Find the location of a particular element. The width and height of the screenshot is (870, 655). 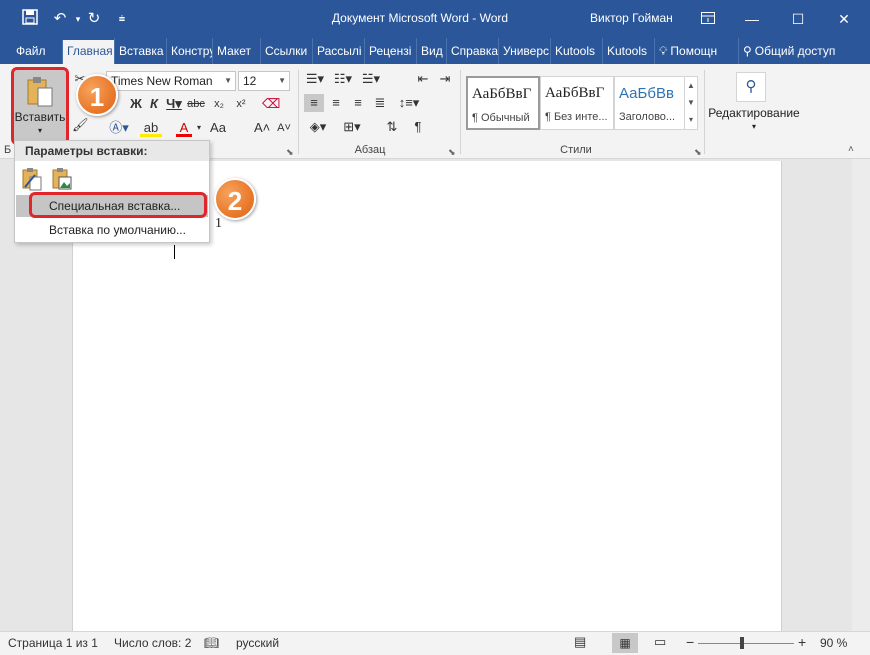

styles-scroll: ▲ ▼ ▾ is located at coordinates (691, 103).